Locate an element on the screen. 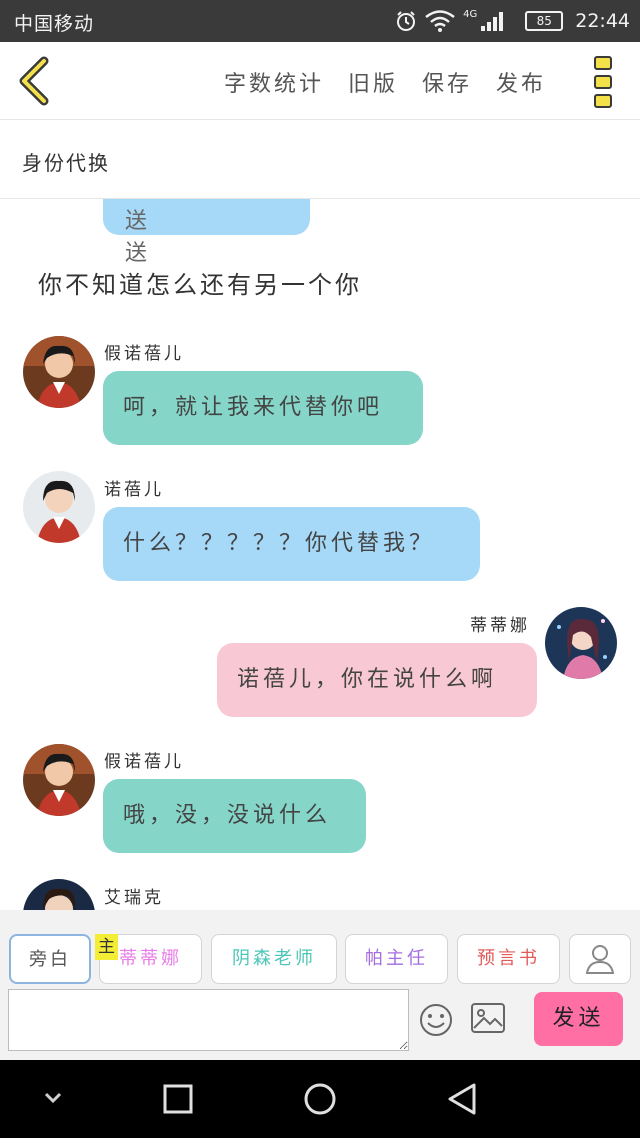  message-input is located at coordinates (208, 1020).